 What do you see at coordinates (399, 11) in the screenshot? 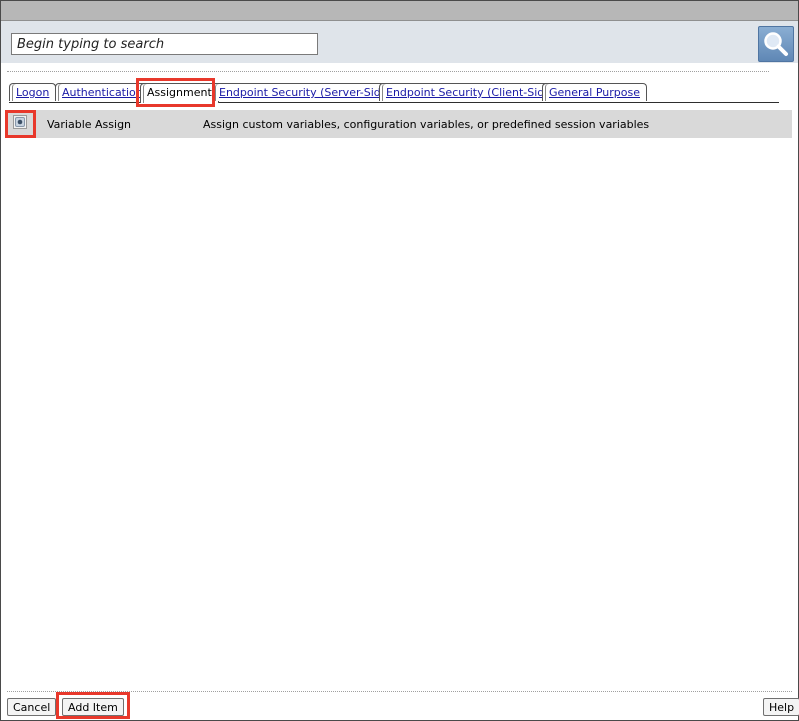
I see `title-bar` at bounding box center [399, 11].